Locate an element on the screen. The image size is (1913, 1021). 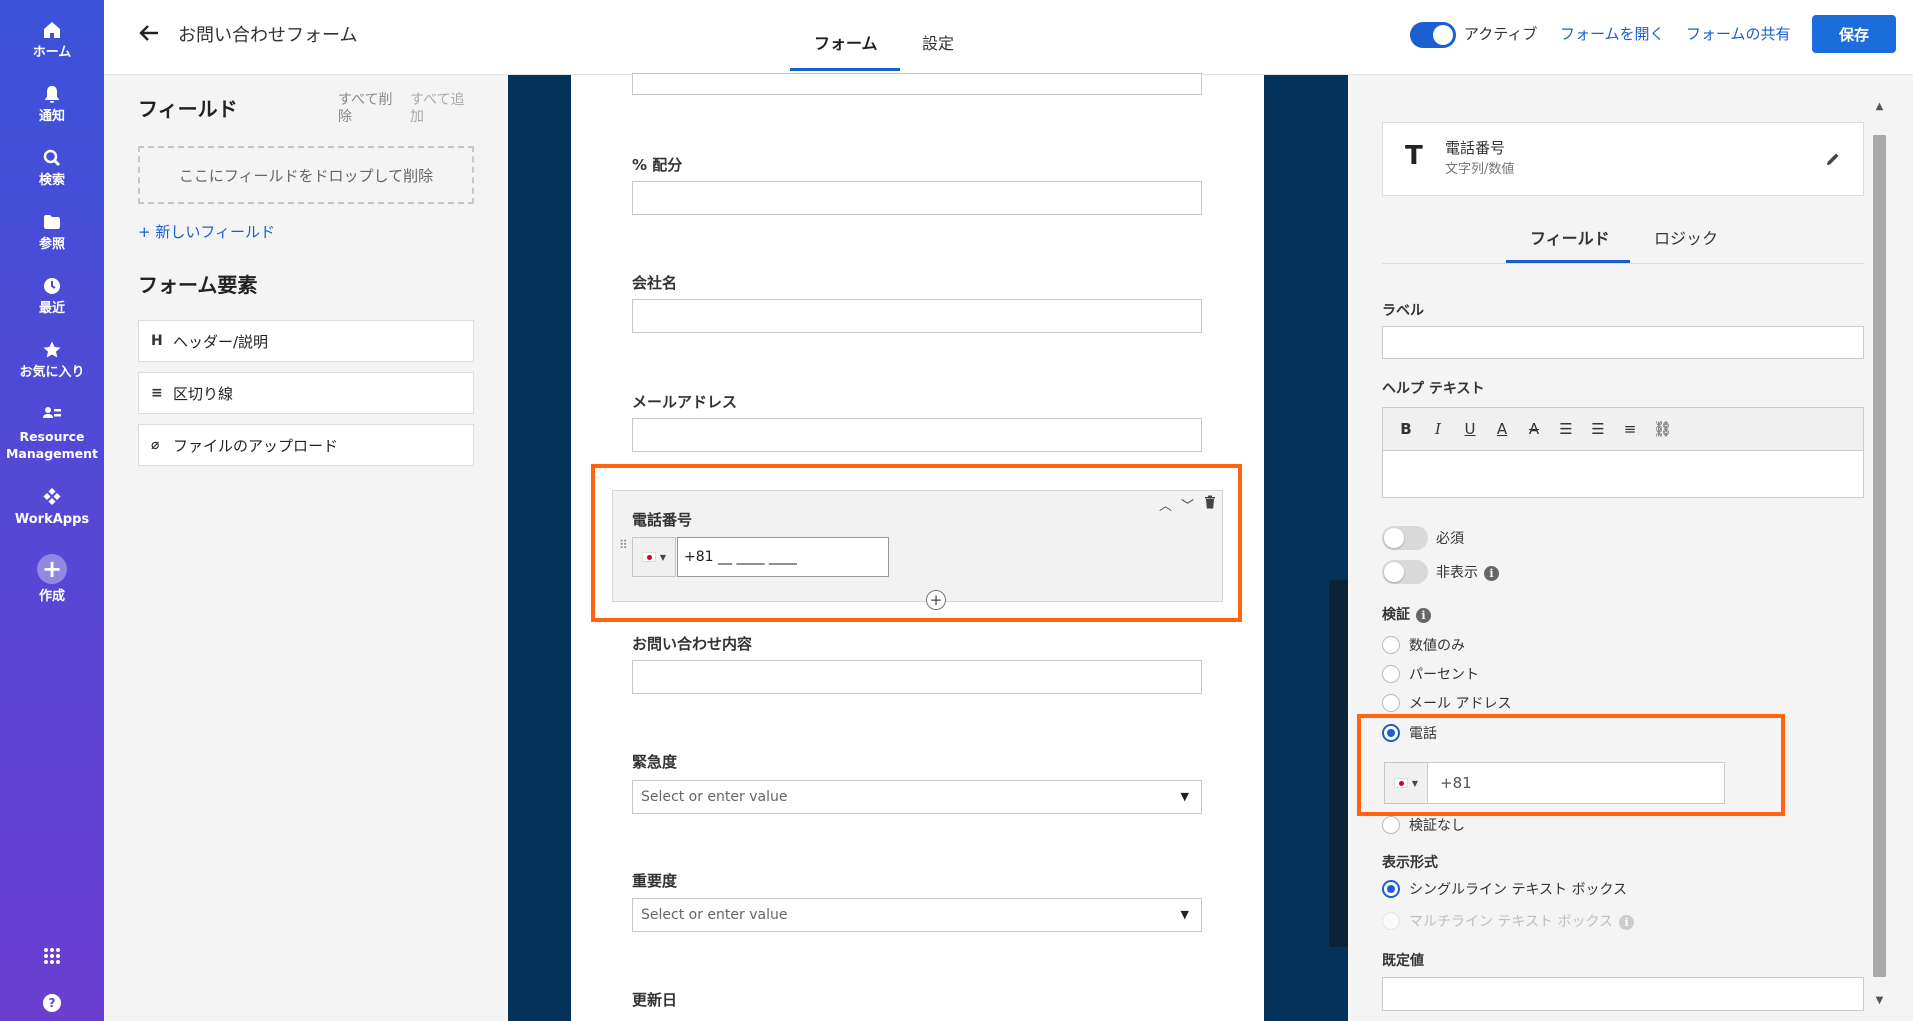
bell-icon is located at coordinates (52, 94).